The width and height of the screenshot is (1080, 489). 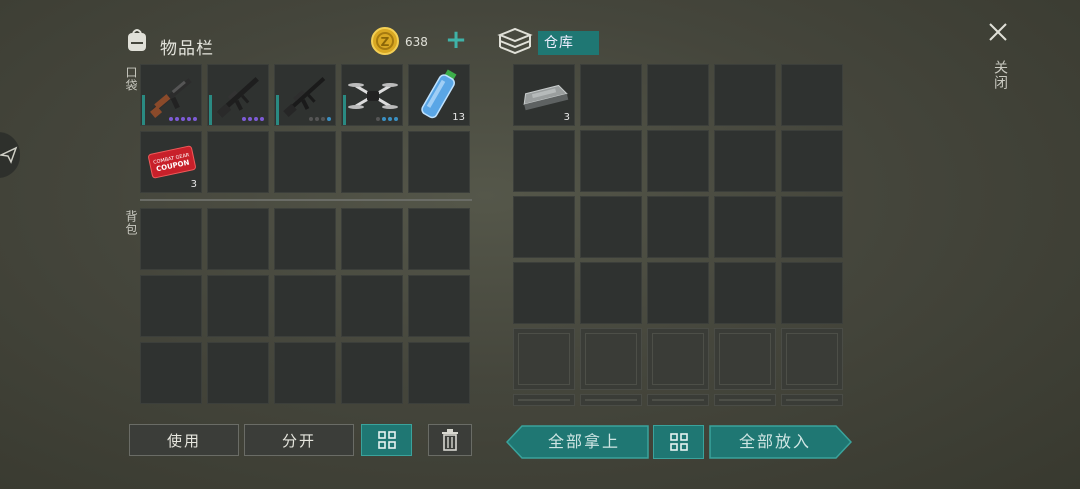 What do you see at coordinates (131, 223) in the screenshot?
I see `backpack-label: 背包` at bounding box center [131, 223].